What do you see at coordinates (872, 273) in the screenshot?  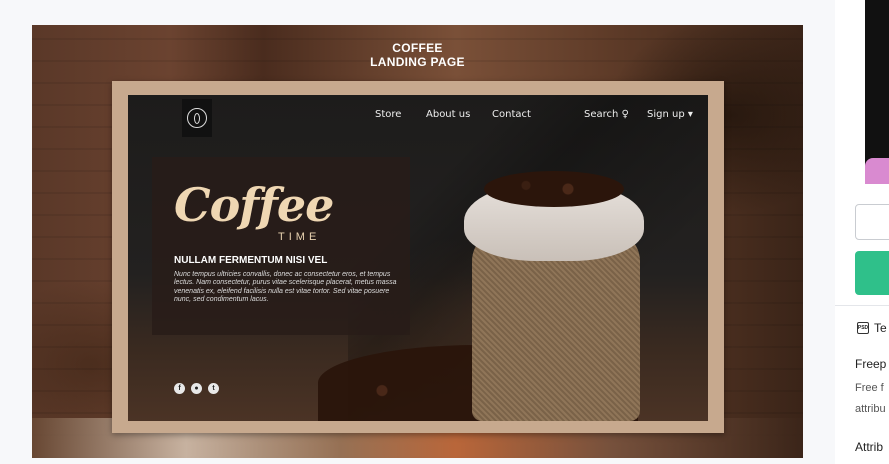 I see `download-button` at bounding box center [872, 273].